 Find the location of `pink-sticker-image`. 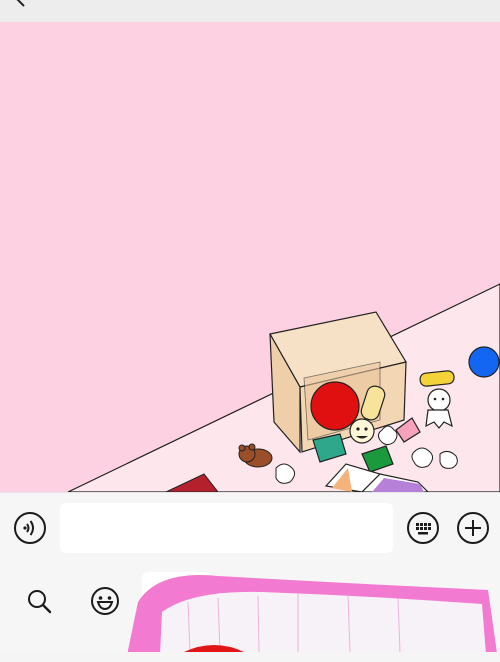

pink-sticker-image is located at coordinates (312, 617).